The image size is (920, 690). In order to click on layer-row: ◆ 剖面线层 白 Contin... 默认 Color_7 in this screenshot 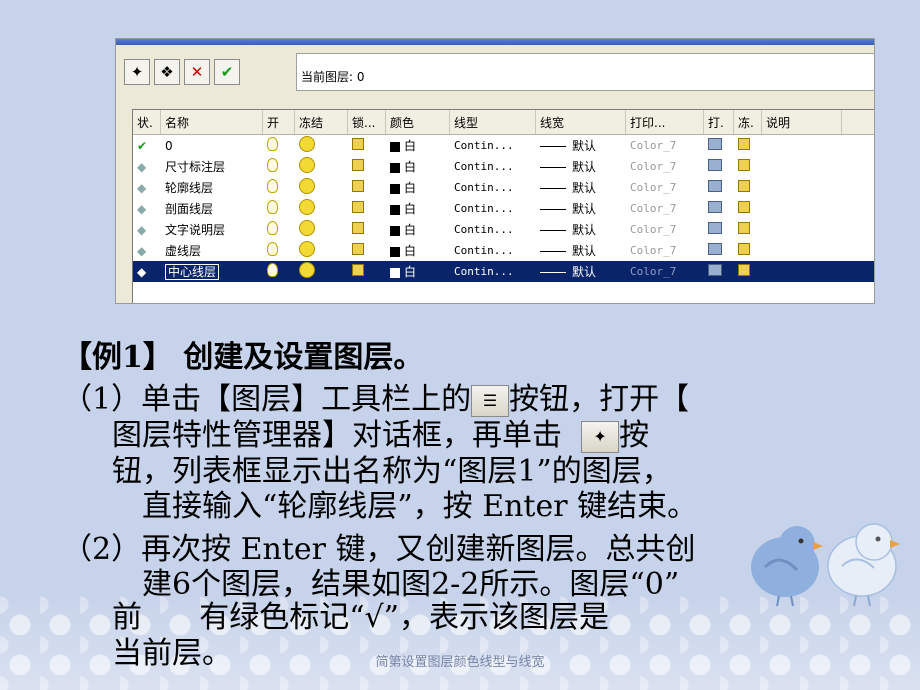, I will do `click(503, 208)`.